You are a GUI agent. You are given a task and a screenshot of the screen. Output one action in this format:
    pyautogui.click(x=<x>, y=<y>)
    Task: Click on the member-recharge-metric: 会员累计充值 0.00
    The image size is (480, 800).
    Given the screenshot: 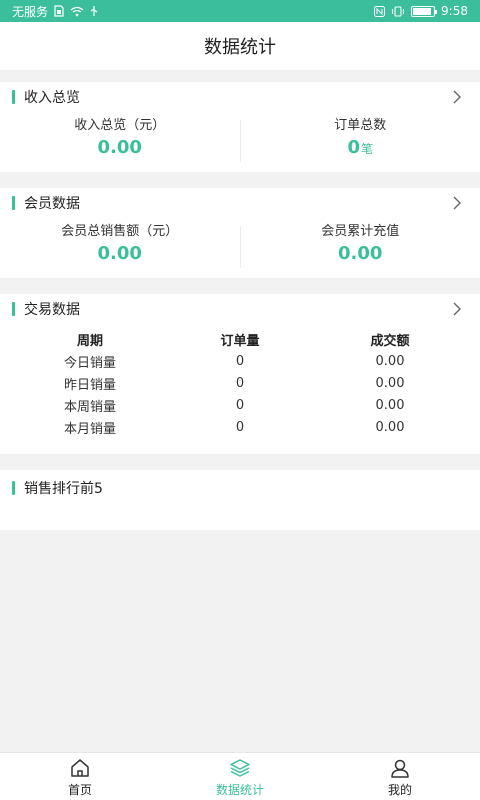 What is the action you would take?
    pyautogui.click(x=360, y=248)
    